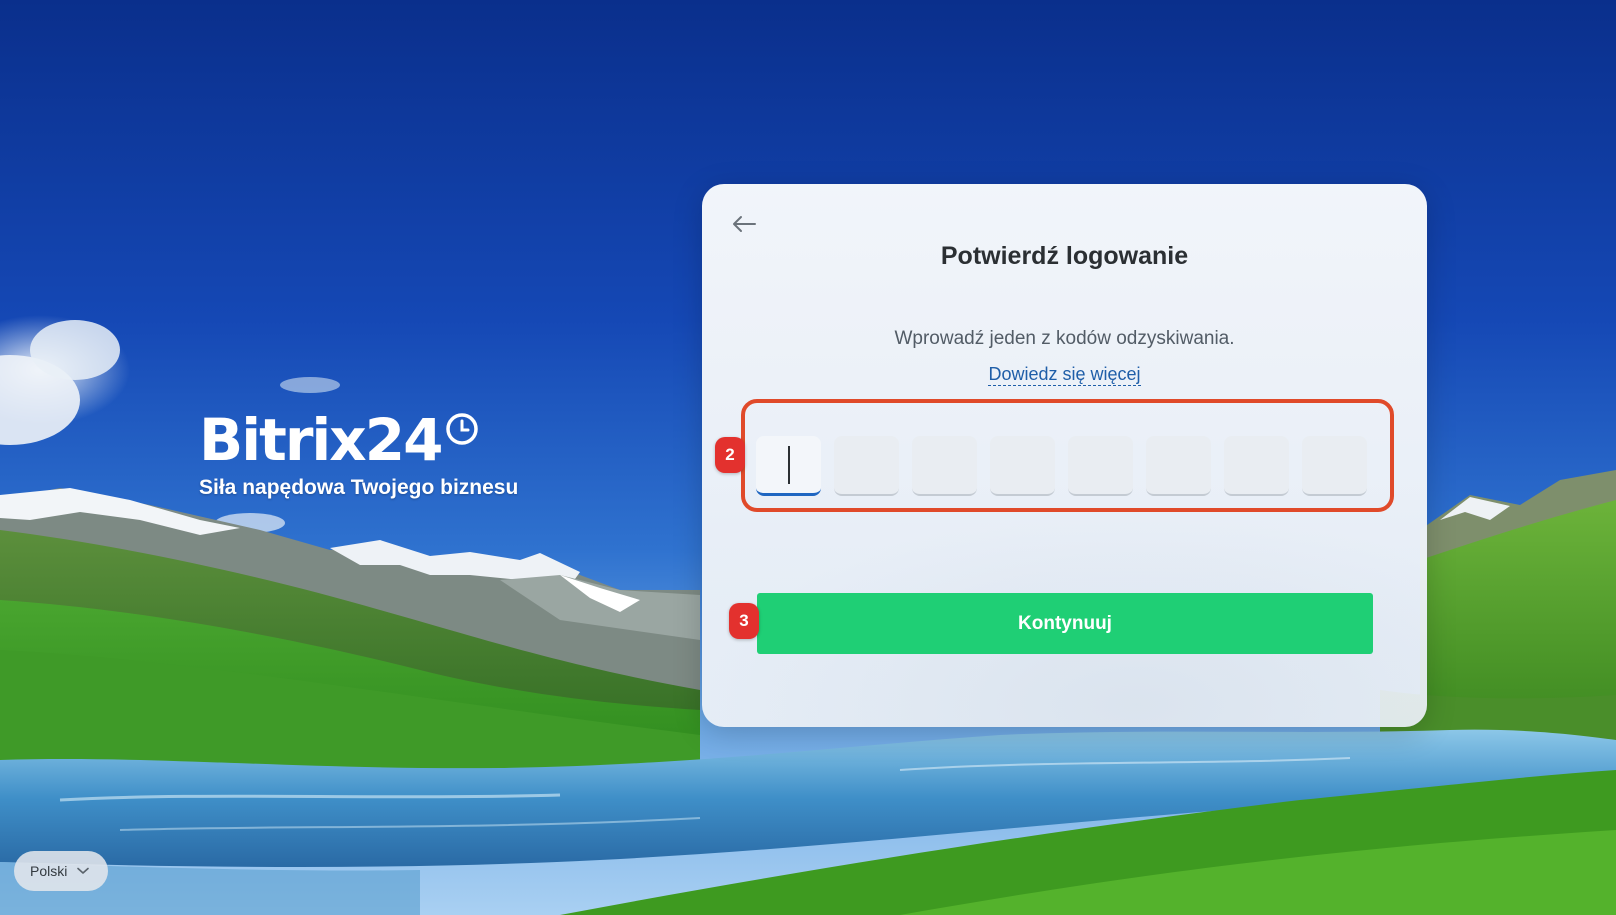  Describe the element at coordinates (744, 621) in the screenshot. I see `step-badge-3: 3` at that location.